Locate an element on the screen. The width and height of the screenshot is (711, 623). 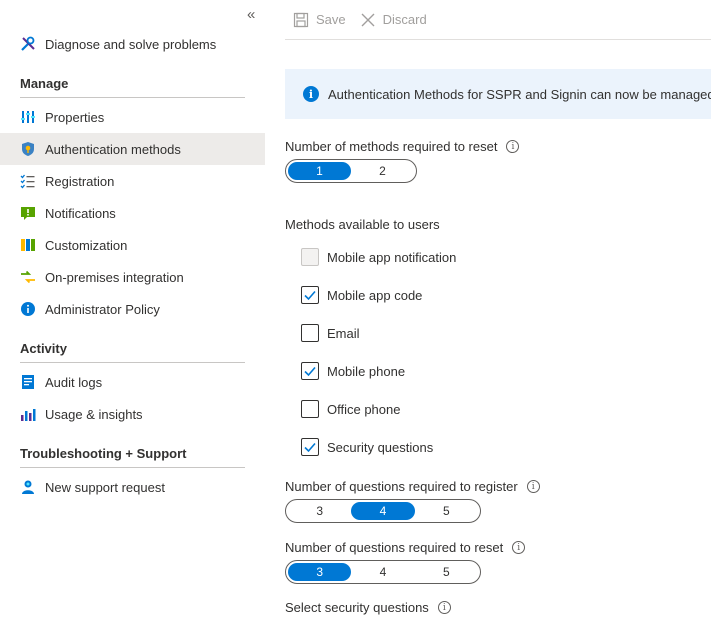
sidebar-item-label: Notifications is located at coordinates (80, 213).